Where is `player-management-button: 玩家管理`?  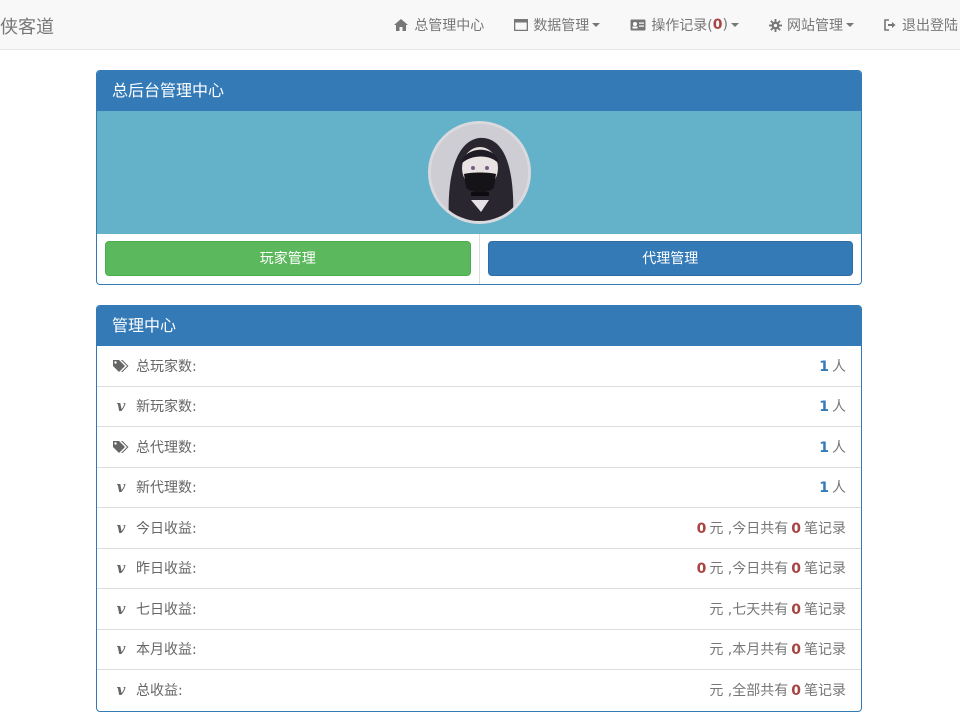 player-management-button: 玩家管理 is located at coordinates (288, 258).